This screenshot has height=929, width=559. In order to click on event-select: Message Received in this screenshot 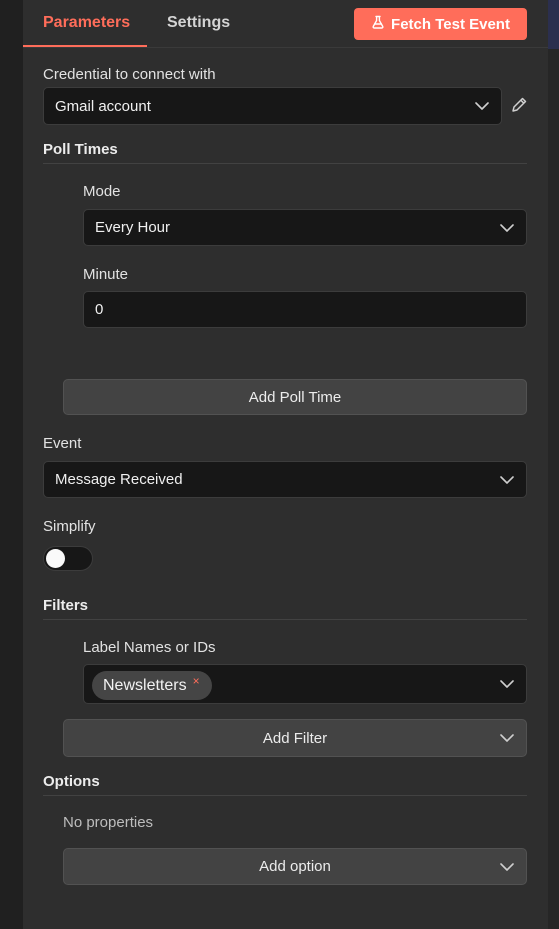, I will do `click(285, 479)`.